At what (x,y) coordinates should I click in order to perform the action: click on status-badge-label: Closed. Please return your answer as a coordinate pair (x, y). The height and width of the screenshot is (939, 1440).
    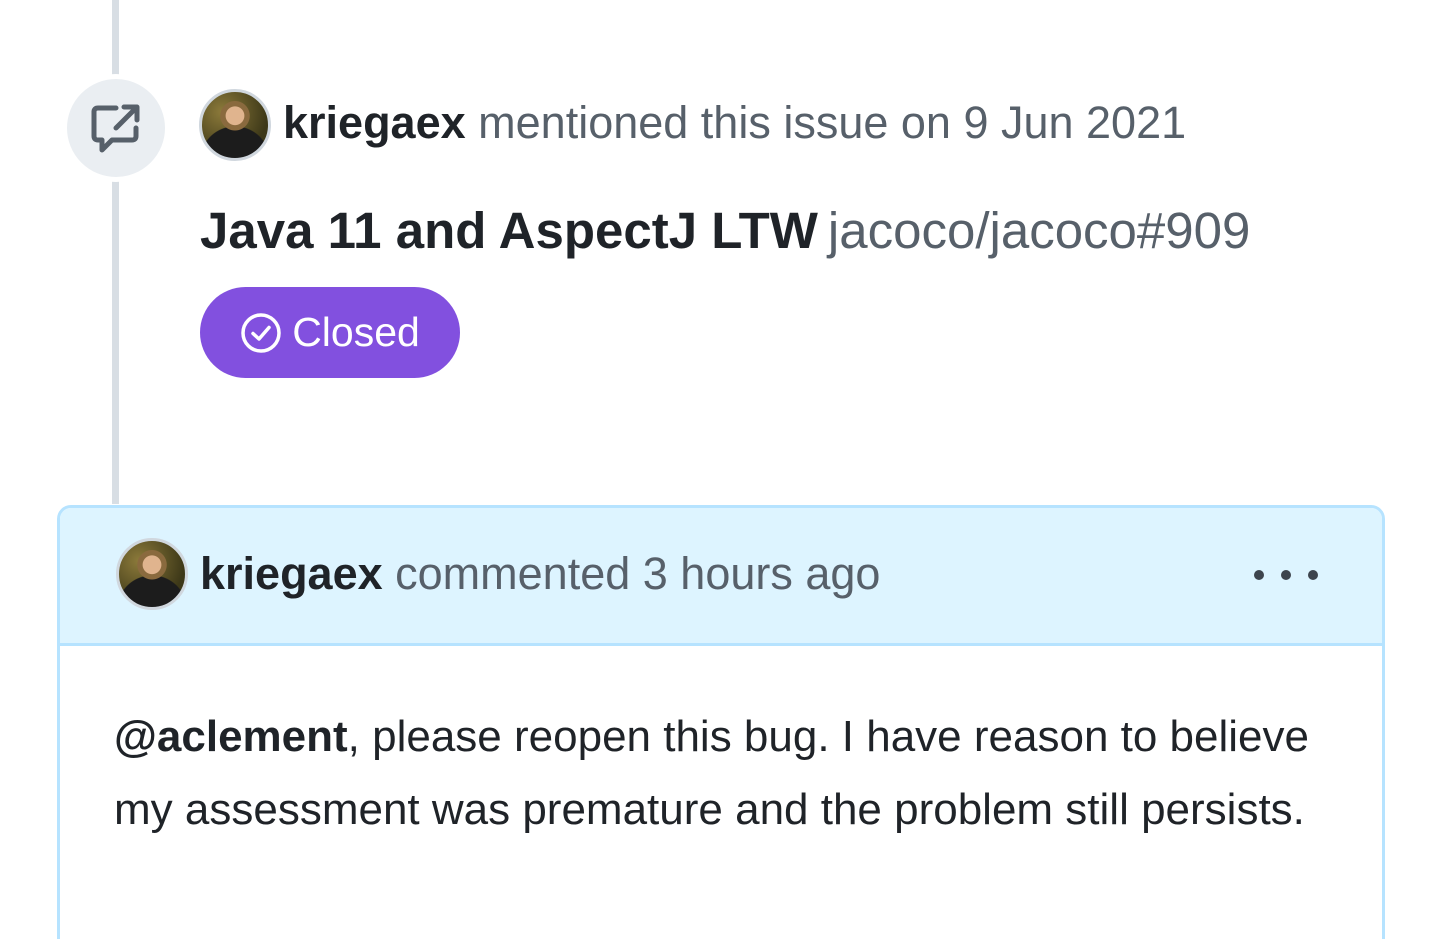
    Looking at the image, I should click on (356, 332).